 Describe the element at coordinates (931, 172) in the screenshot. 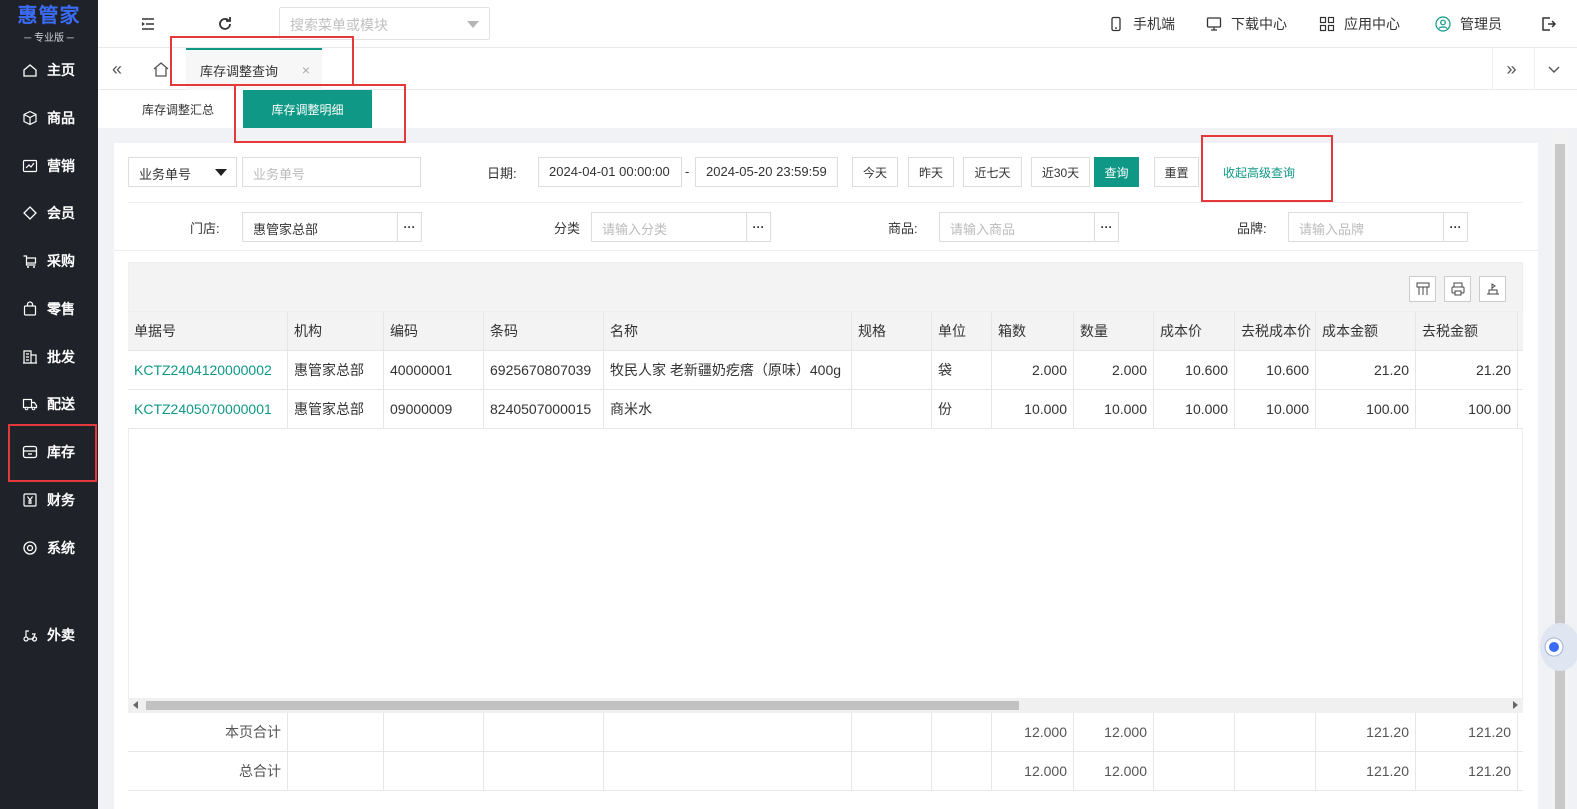

I see `yesterday-button: 昨天` at that location.